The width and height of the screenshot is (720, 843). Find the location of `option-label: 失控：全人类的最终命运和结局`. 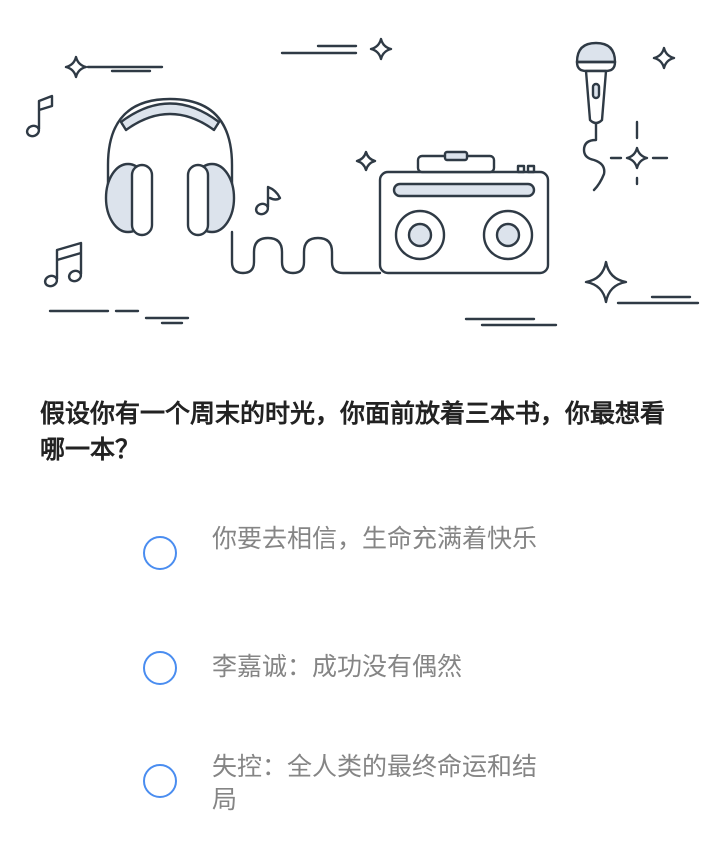

option-label: 失控：全人类的最终命运和结局 is located at coordinates (375, 783).